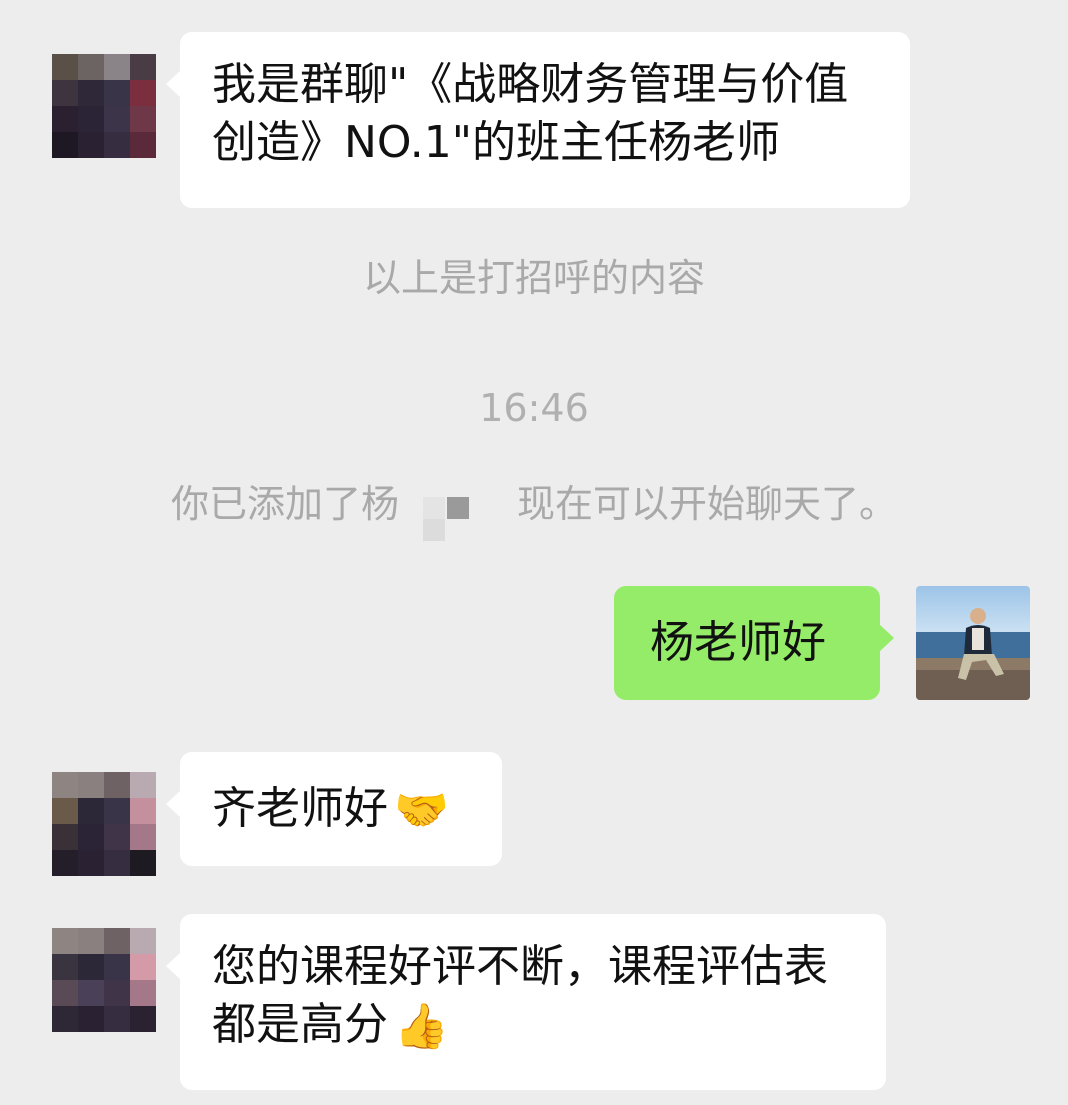  What do you see at coordinates (707, 504) in the screenshot?
I see `added-suffix: 现在可以开始聊天了。` at bounding box center [707, 504].